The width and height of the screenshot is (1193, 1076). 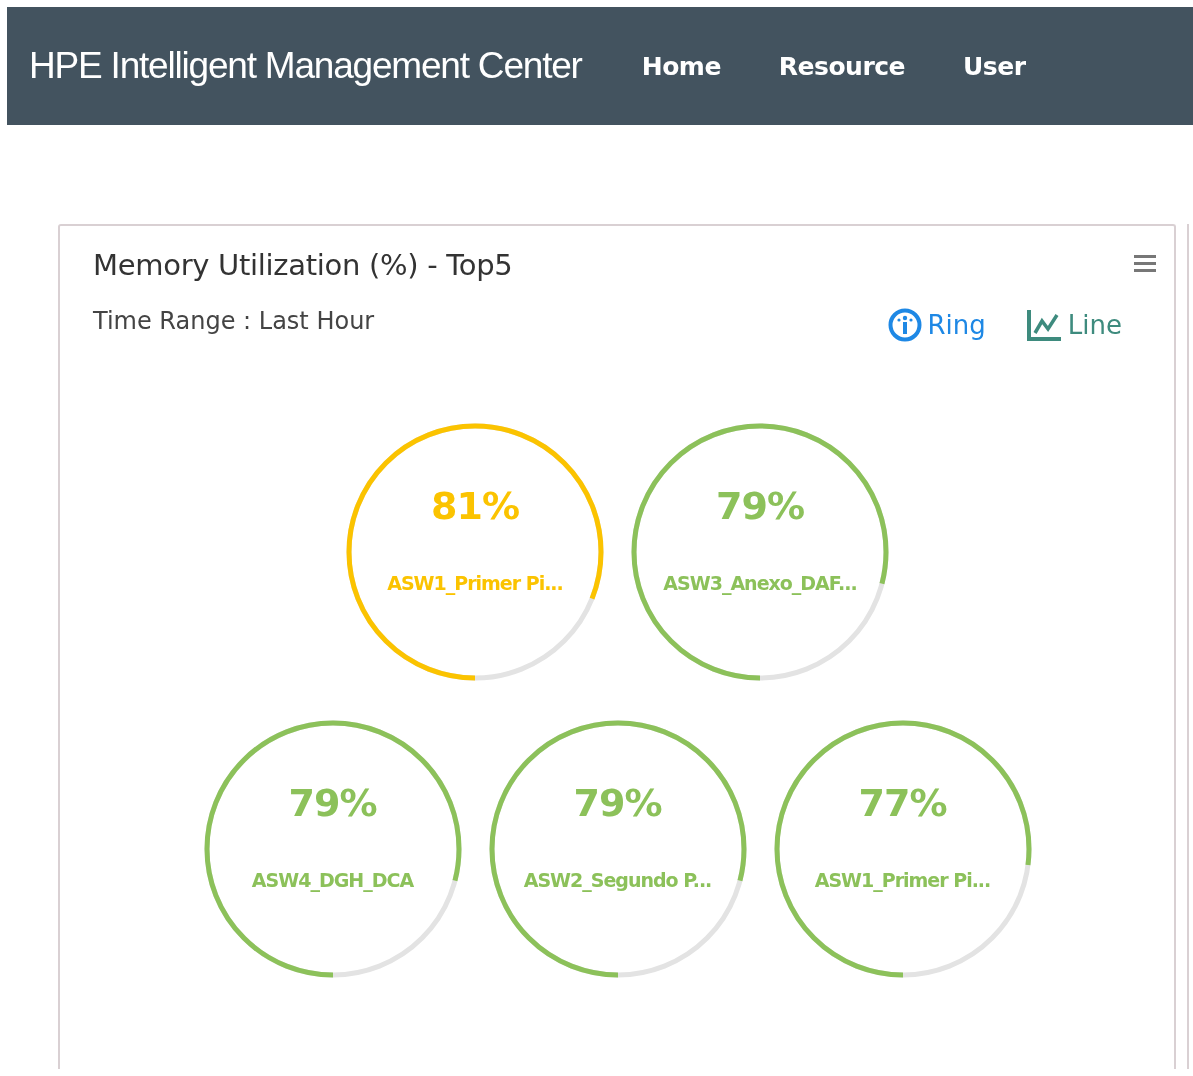 What do you see at coordinates (303, 265) in the screenshot?
I see `card-title: Memory Utilization (%) - Top5` at bounding box center [303, 265].